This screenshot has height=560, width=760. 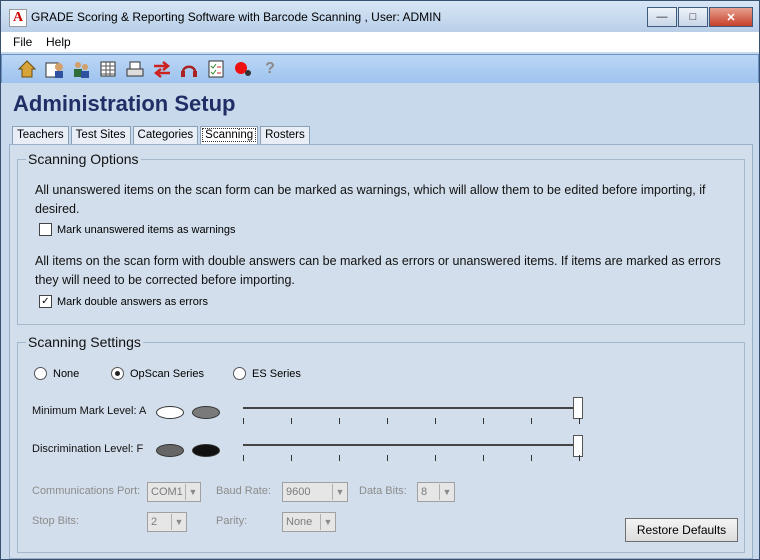 I want to click on double-answer-errors-checkbox: ✓ Mark double answers as errors, so click(x=123, y=301).